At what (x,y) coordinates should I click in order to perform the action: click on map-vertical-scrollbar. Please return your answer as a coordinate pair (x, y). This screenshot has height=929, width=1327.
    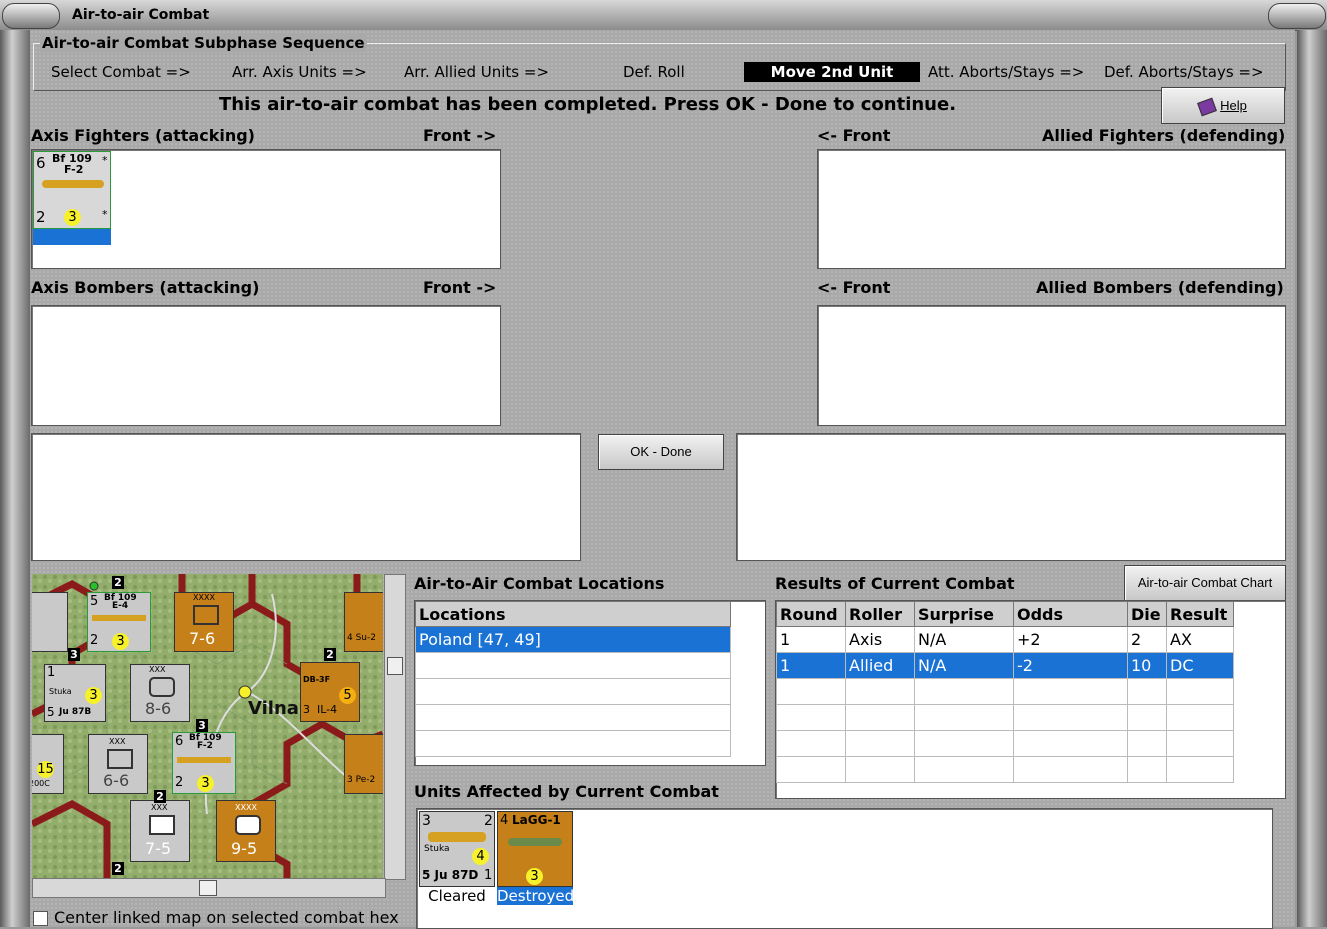
    Looking at the image, I should click on (395, 727).